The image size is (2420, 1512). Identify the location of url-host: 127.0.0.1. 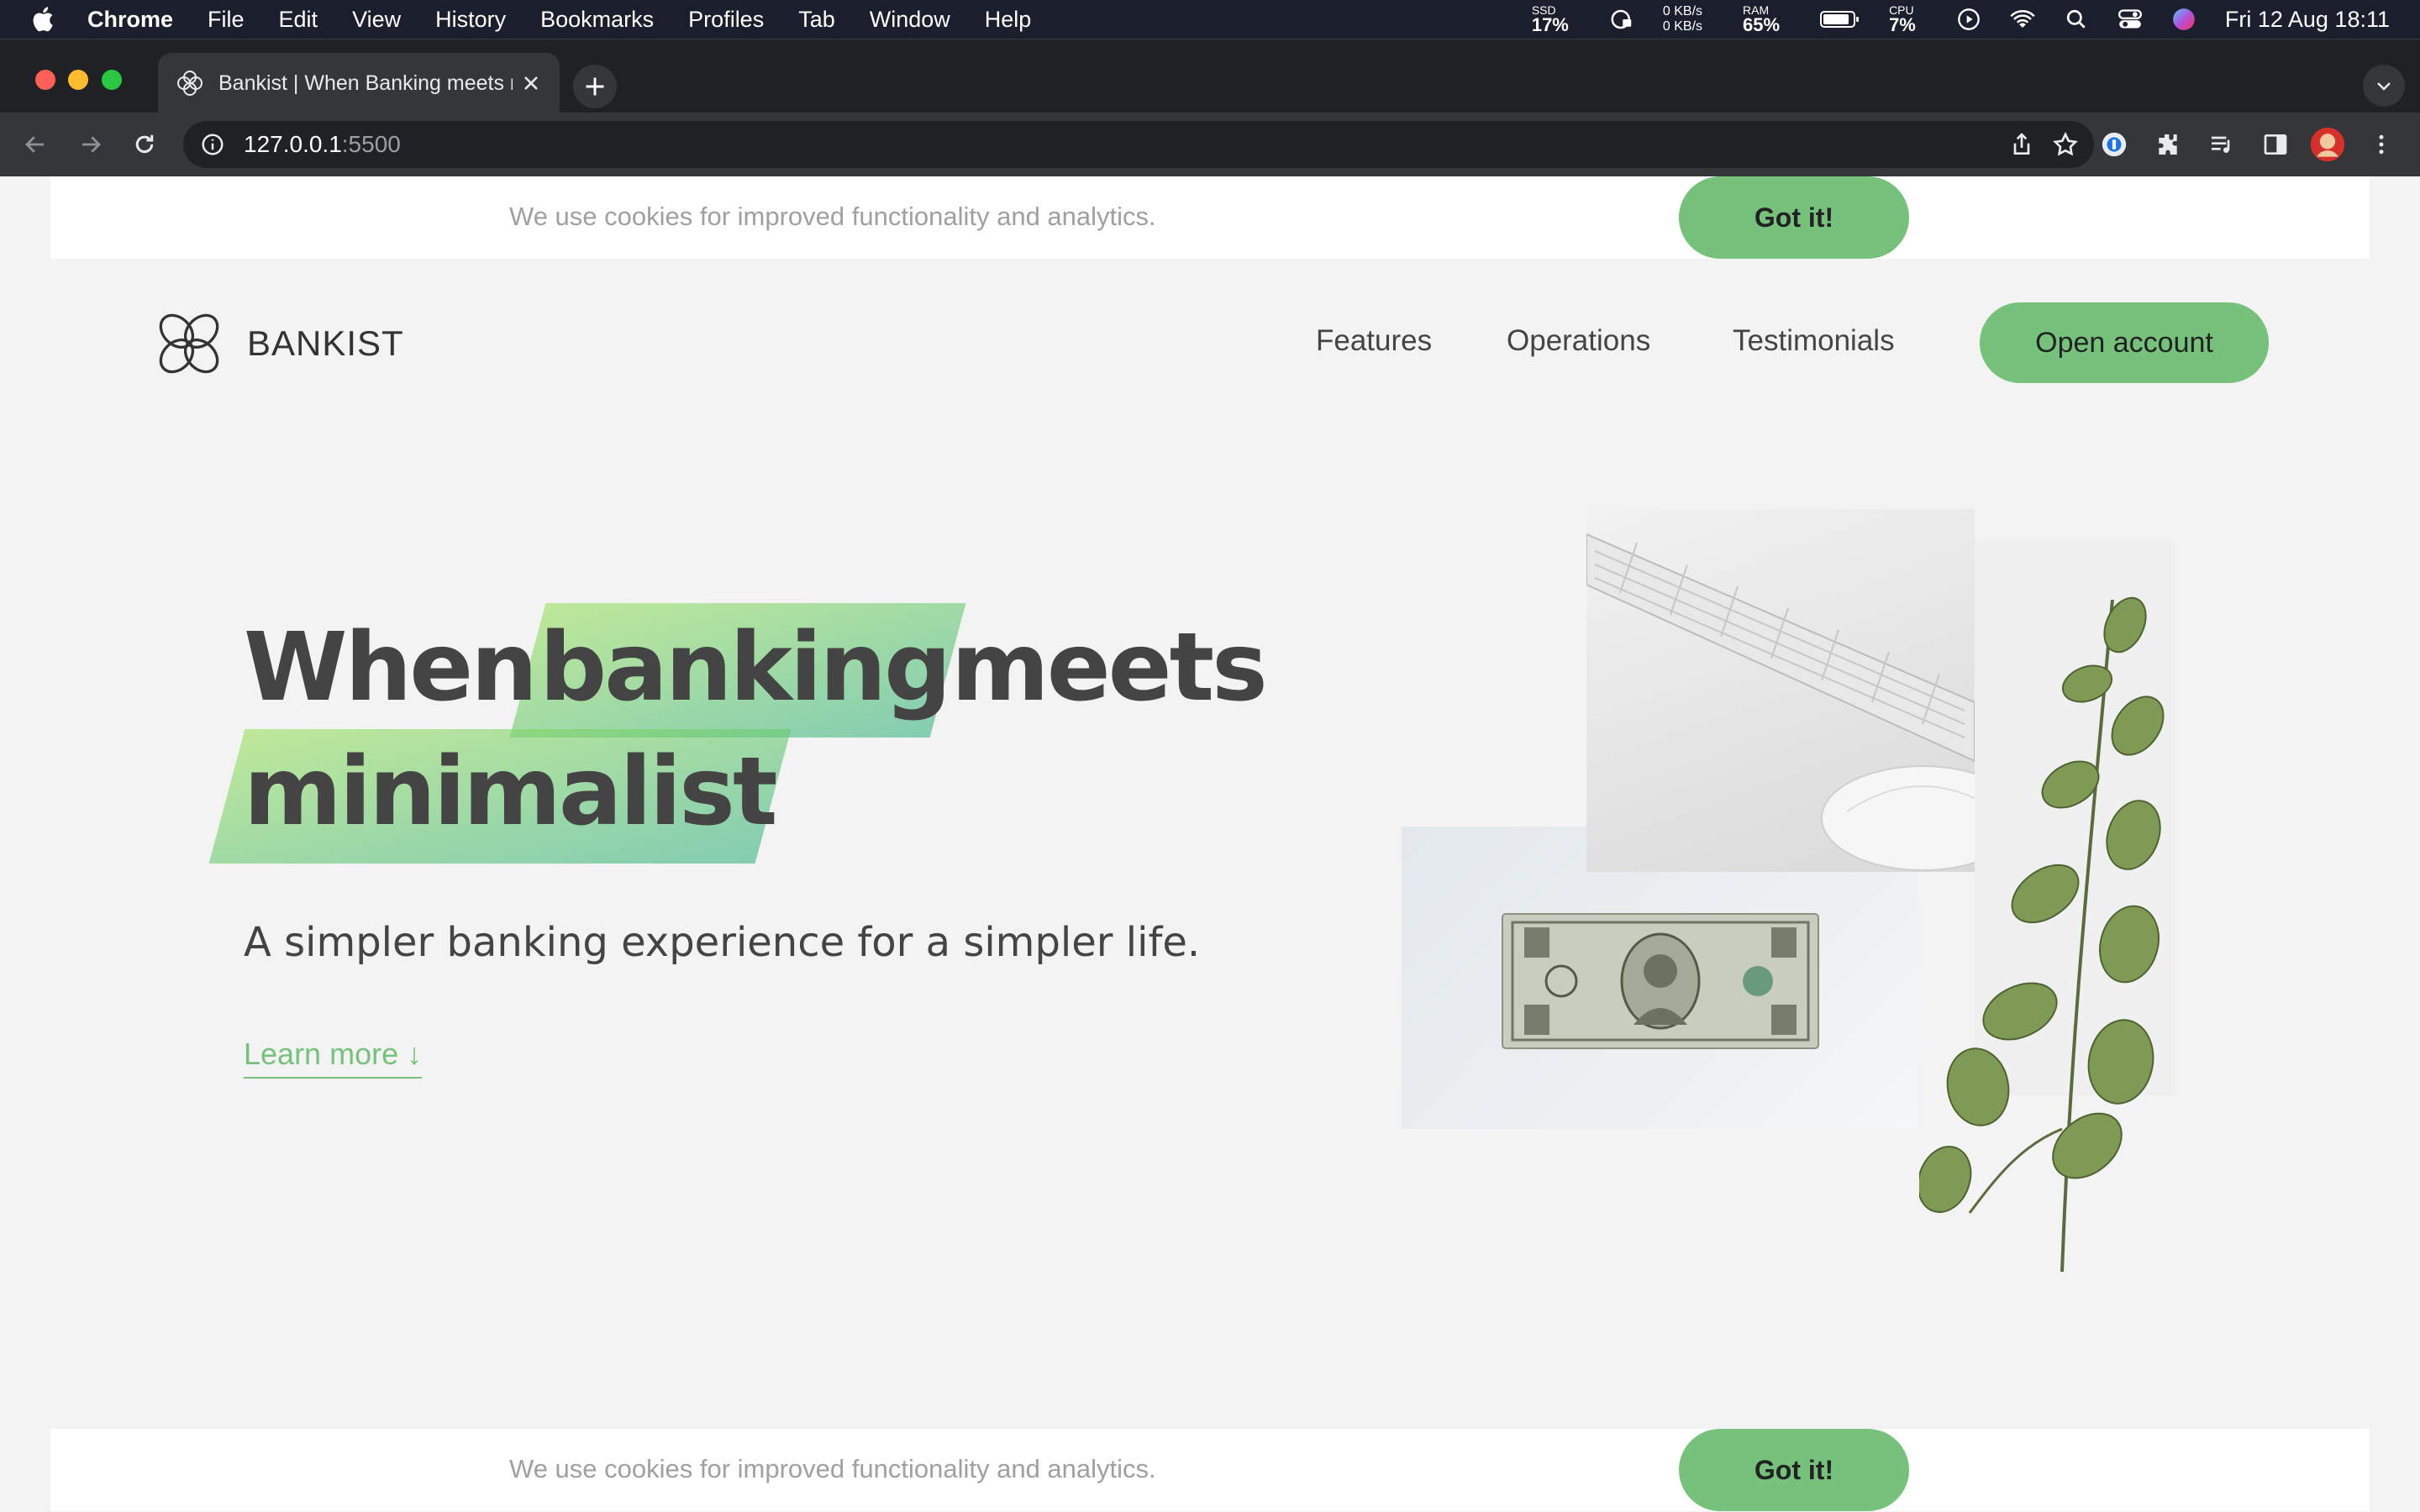
(293, 144).